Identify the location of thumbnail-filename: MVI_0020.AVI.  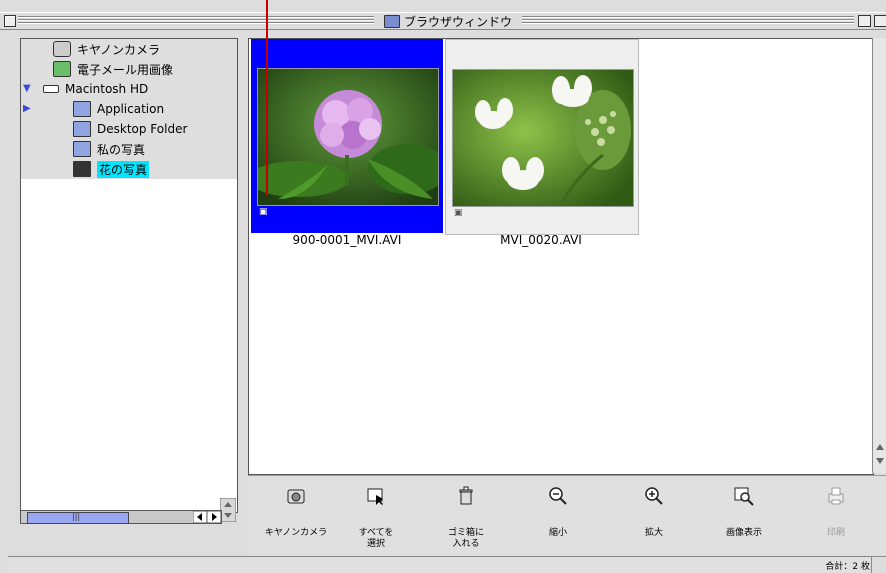
(541, 240).